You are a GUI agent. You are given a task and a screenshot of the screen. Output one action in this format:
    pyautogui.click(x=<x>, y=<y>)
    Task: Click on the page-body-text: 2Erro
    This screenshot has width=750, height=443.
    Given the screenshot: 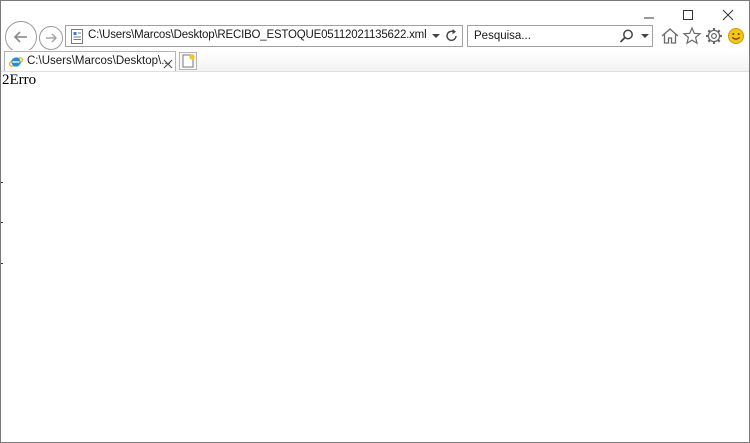 What is the action you would take?
    pyautogui.click(x=19, y=80)
    